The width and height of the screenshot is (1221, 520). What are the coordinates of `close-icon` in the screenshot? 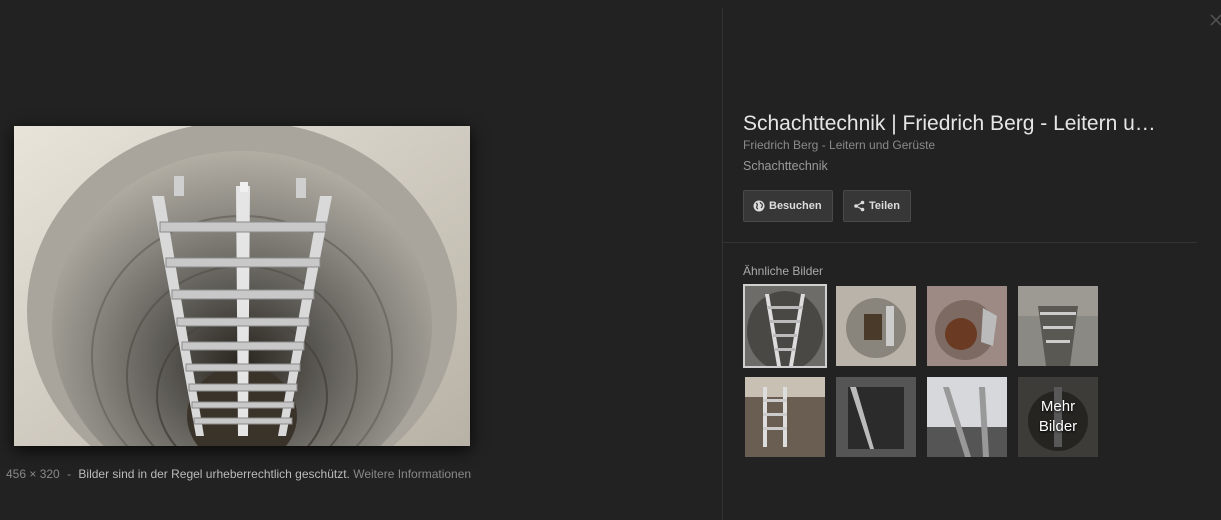 It's located at (1214, 20).